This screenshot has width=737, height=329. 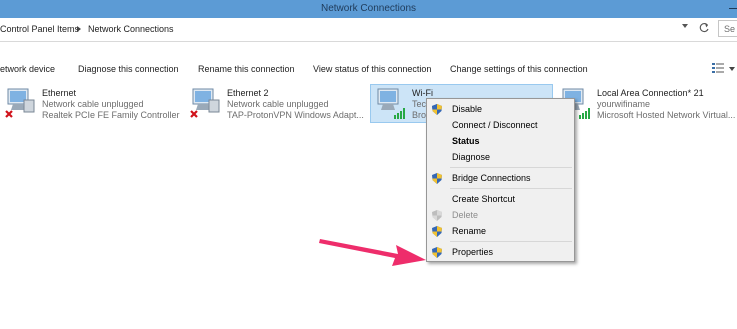 I want to click on breadcrumb-network-connections: Network Connections, so click(x=131, y=29).